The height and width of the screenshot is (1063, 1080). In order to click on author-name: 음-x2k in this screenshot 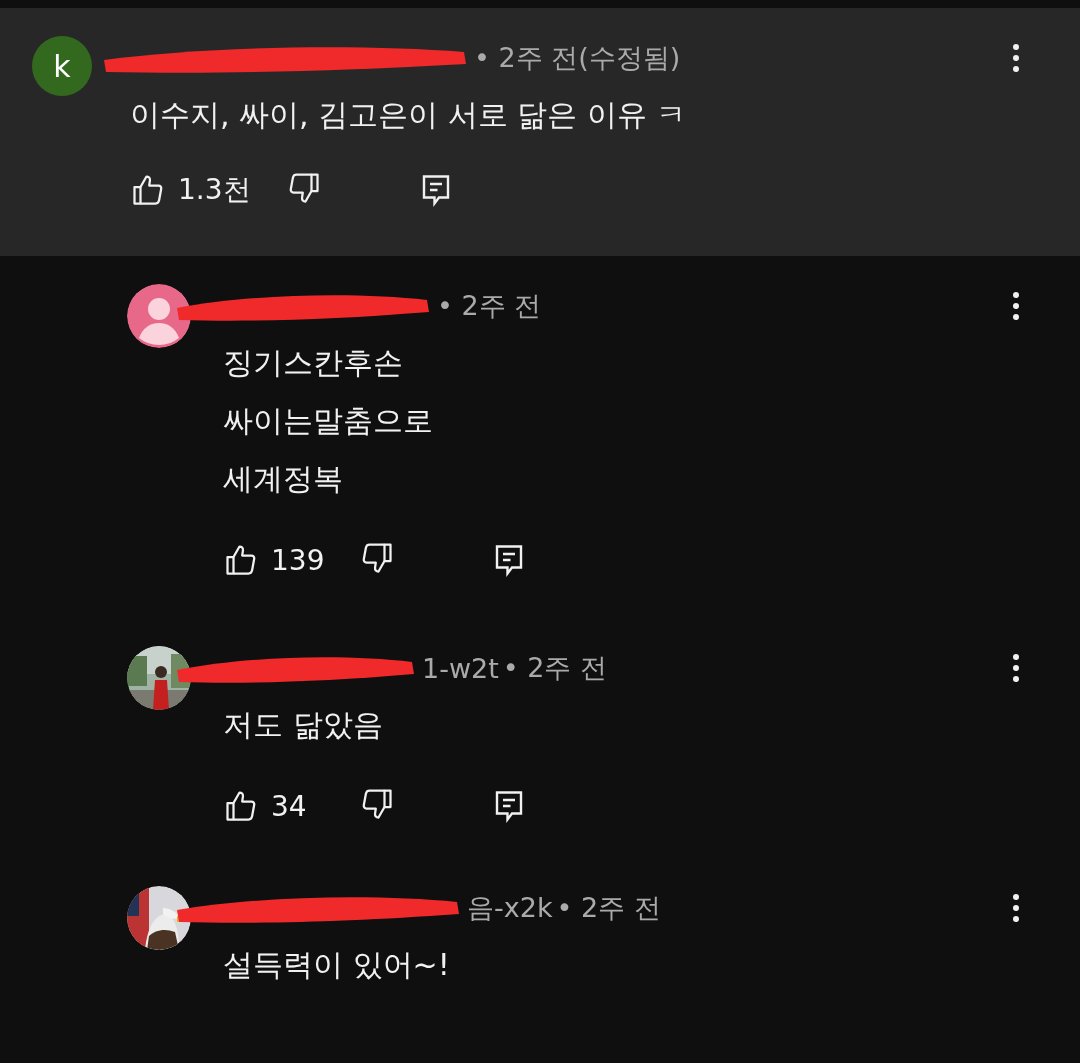, I will do `click(510, 908)`.